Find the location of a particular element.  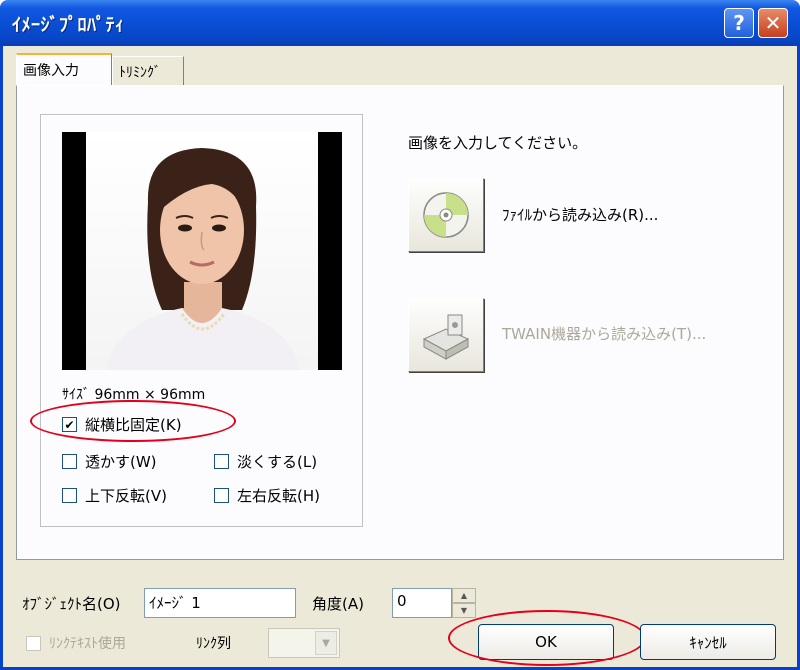

keep-ratio-option: ✔ 縦横比固定(K) is located at coordinates (122, 424).